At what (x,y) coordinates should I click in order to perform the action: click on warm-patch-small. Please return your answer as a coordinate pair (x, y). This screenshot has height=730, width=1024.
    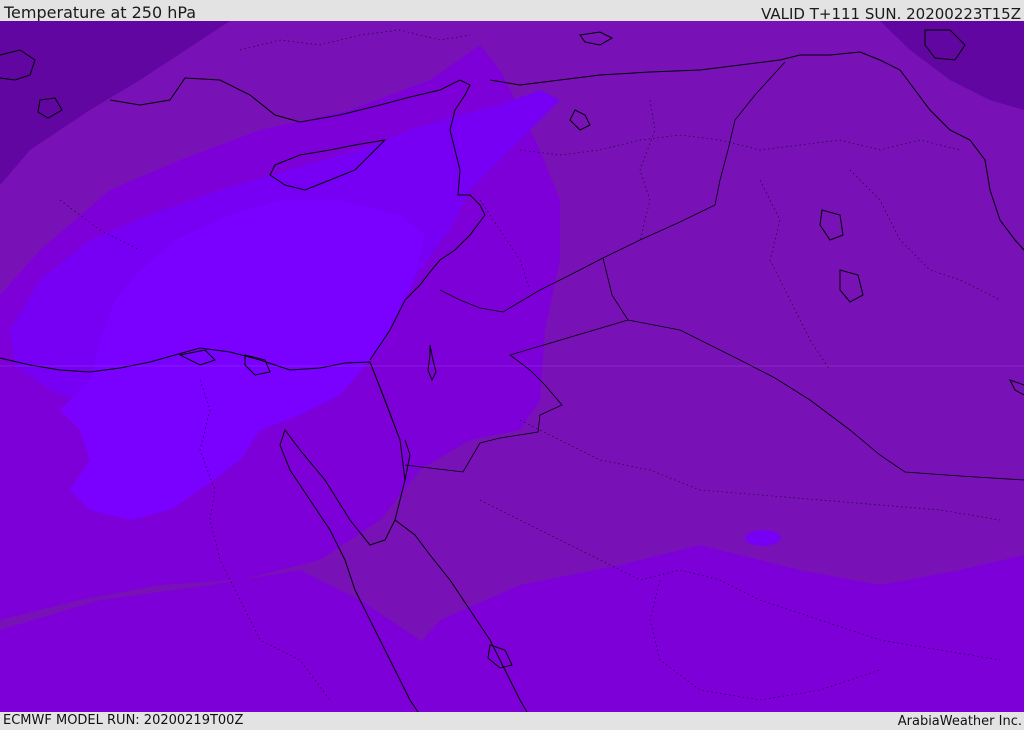
    Looking at the image, I should click on (408, 146).